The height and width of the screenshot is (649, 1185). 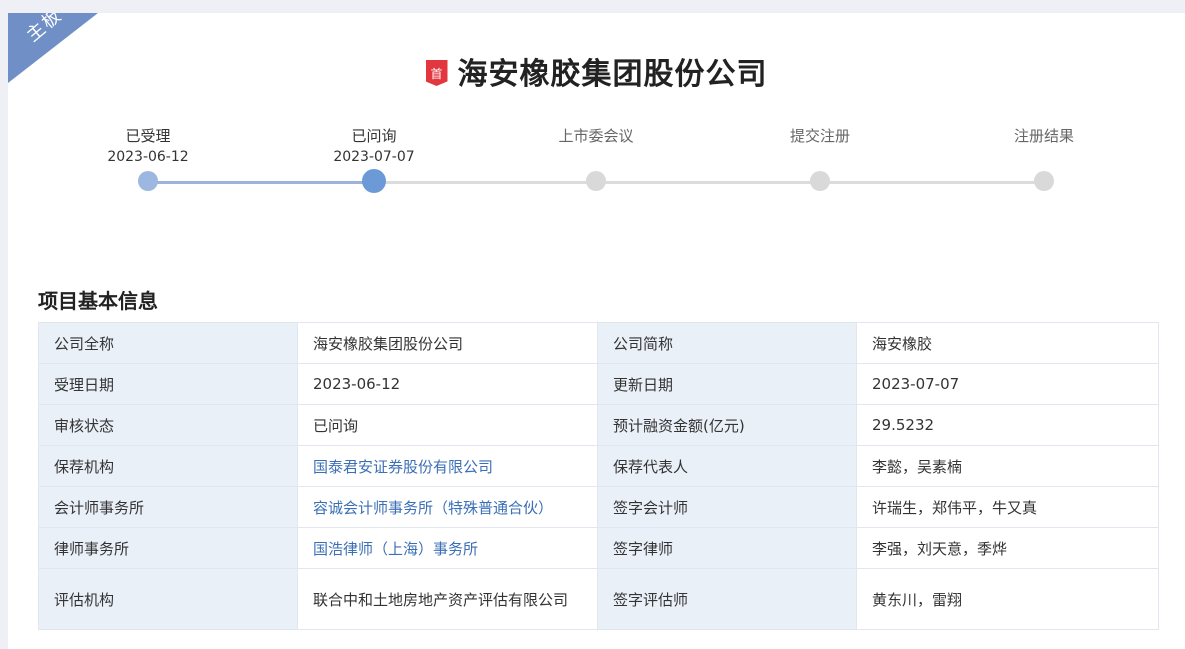 I want to click on table-row: 受理日期 2023-06-12 更新日期 2023-07-07, so click(x=598, y=384).